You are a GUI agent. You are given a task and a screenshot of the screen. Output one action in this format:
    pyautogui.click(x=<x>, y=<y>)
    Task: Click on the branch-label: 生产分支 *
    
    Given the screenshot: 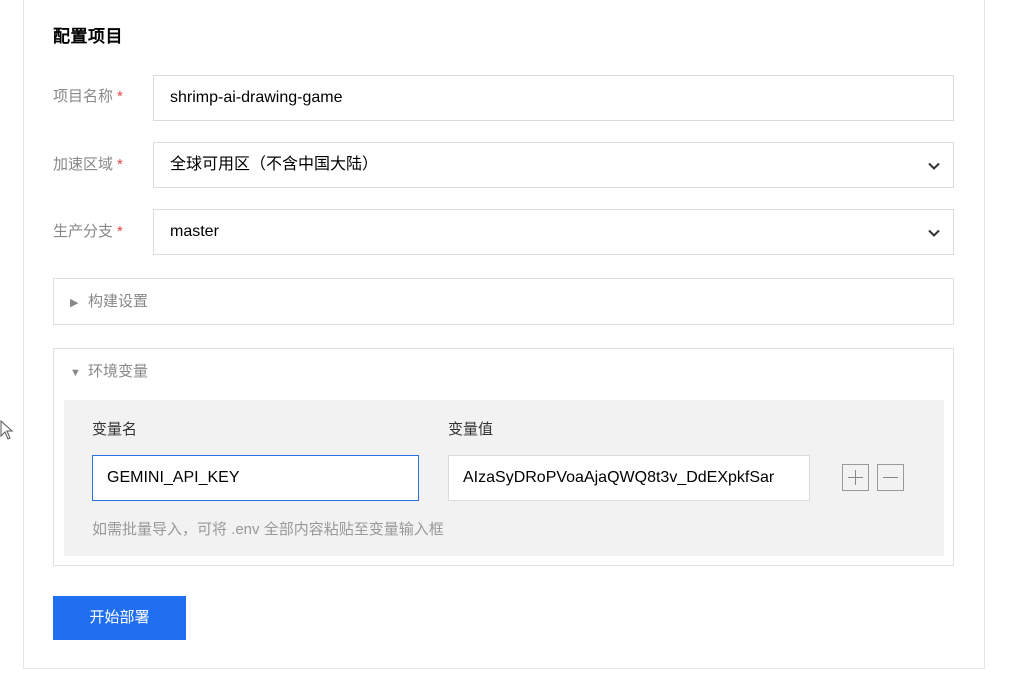 What is the action you would take?
    pyautogui.click(x=88, y=232)
    